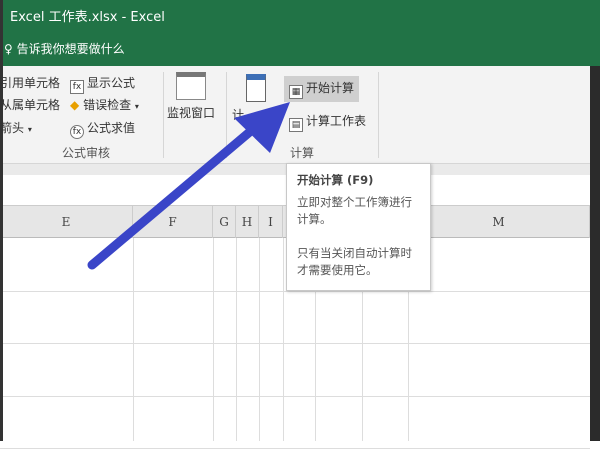 Image resolution: width=600 pixels, height=449 pixels. Describe the element at coordinates (262, 127) in the screenshot. I see `arrow-head` at that location.